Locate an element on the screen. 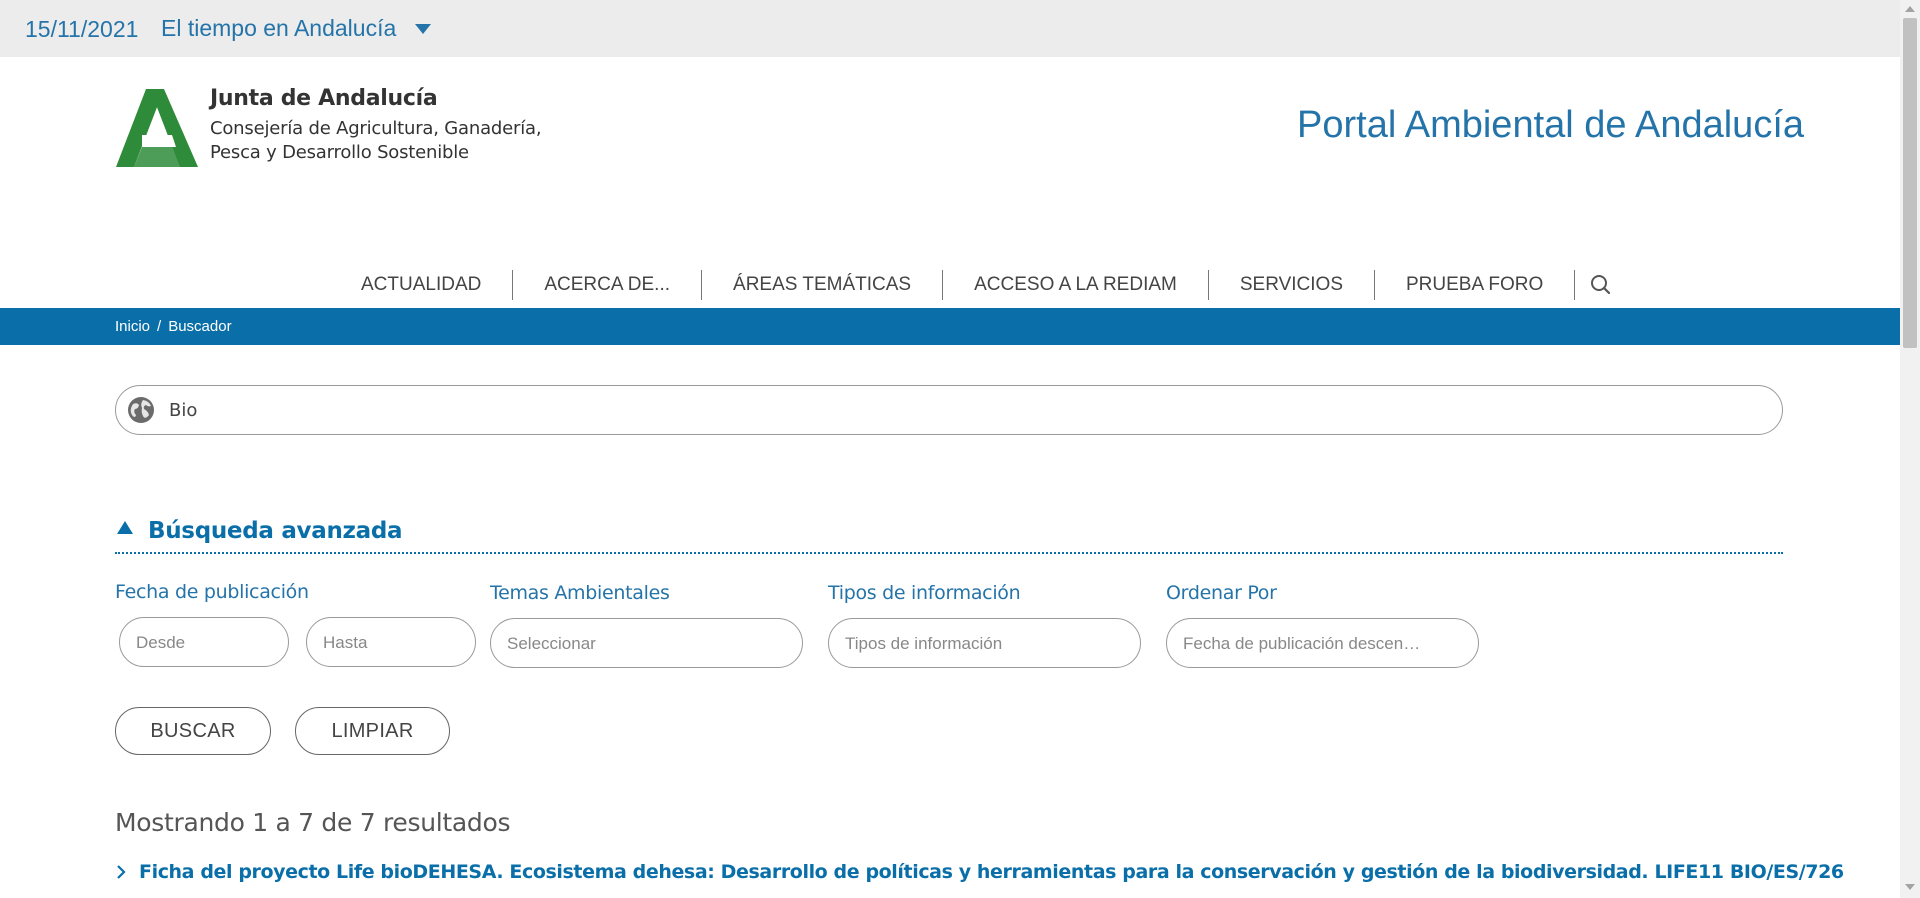  current-date: 15/11/2021 is located at coordinates (82, 29).